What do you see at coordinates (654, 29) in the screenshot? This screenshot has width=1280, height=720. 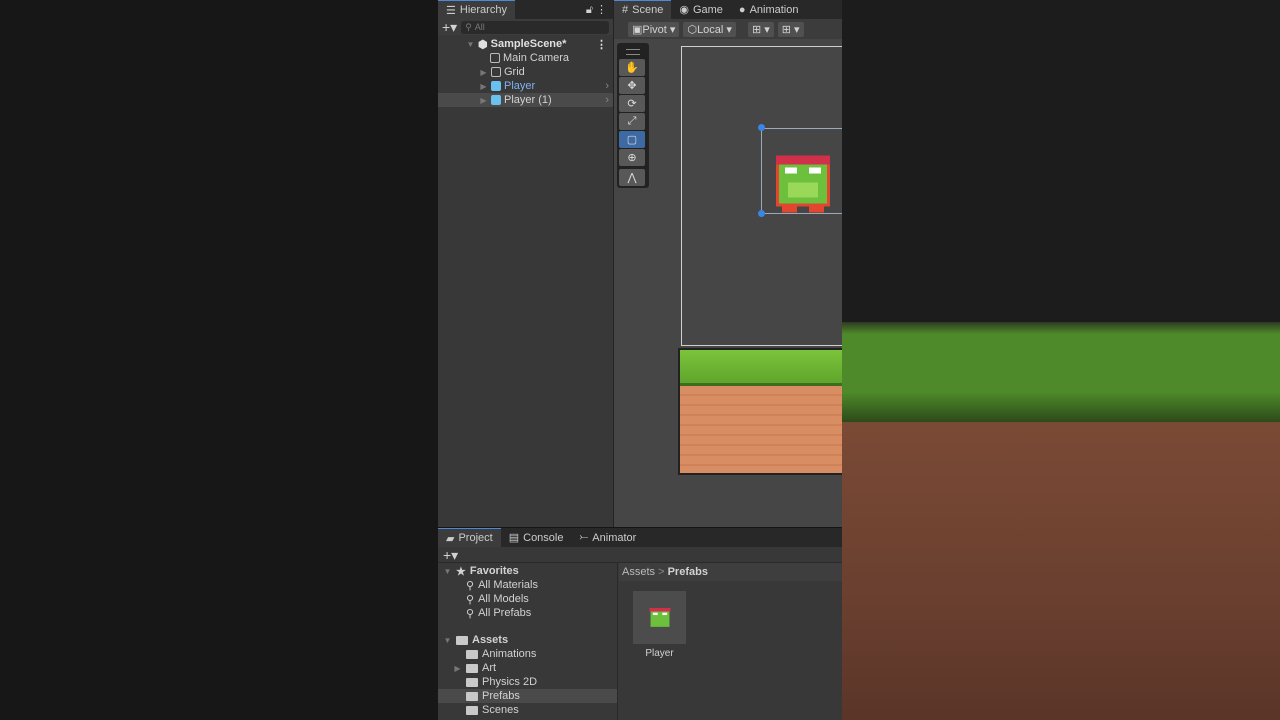 I see `pivot-dropdown: ▣Pivot ▾` at bounding box center [654, 29].